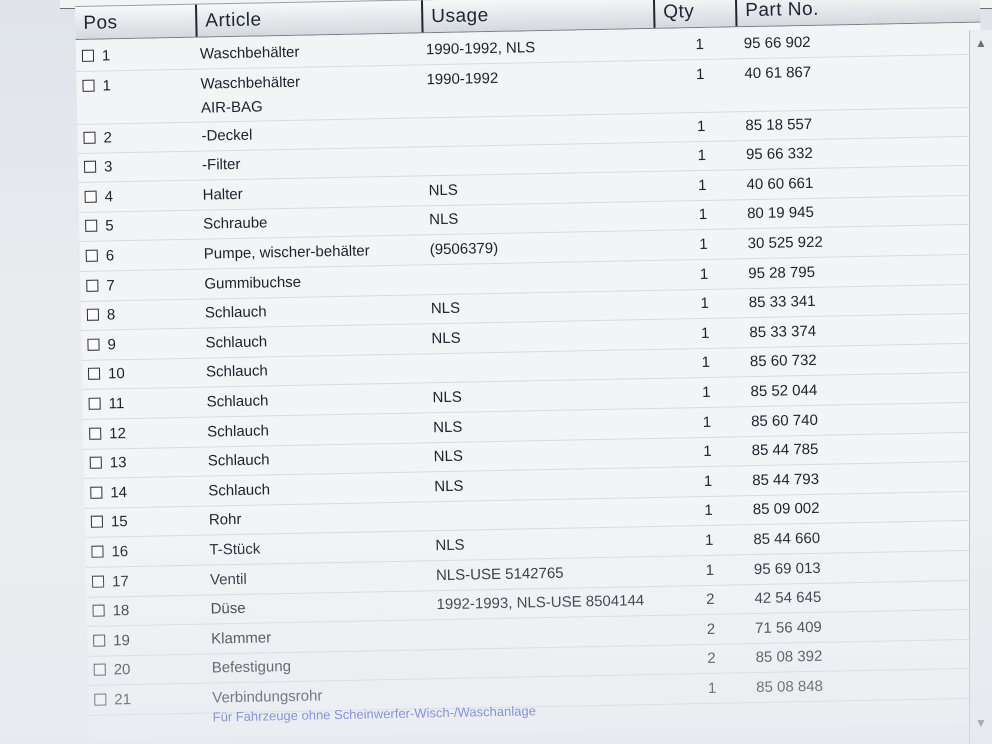 The image size is (992, 744). Describe the element at coordinates (222, 194) in the screenshot. I see `row-article: Halter` at that location.